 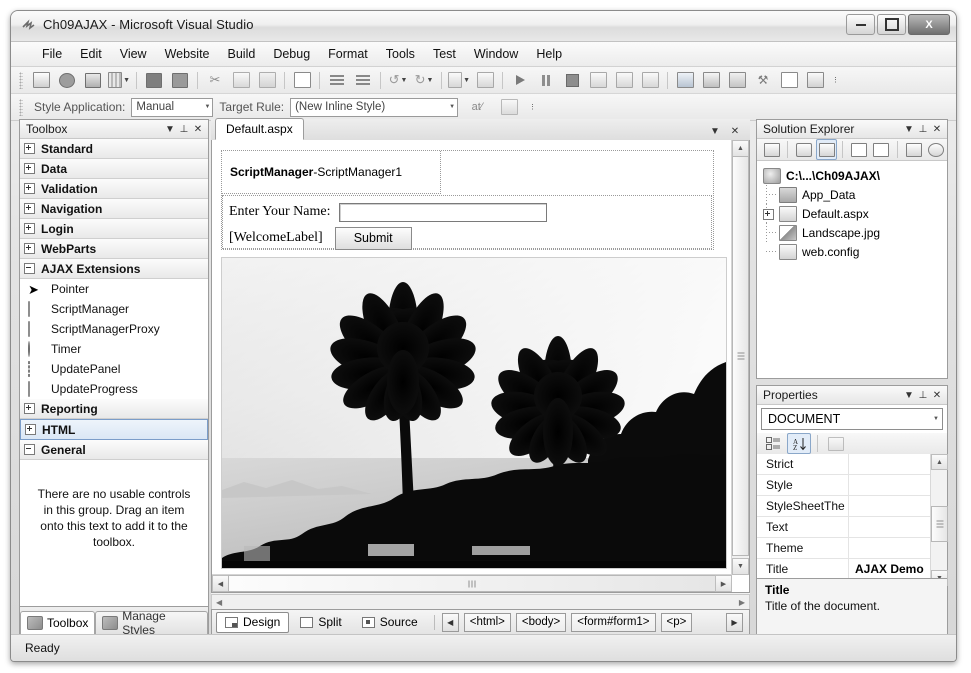 What do you see at coordinates (374, 107) in the screenshot?
I see `target-rule-select: (New Inline Style) ▼` at bounding box center [374, 107].